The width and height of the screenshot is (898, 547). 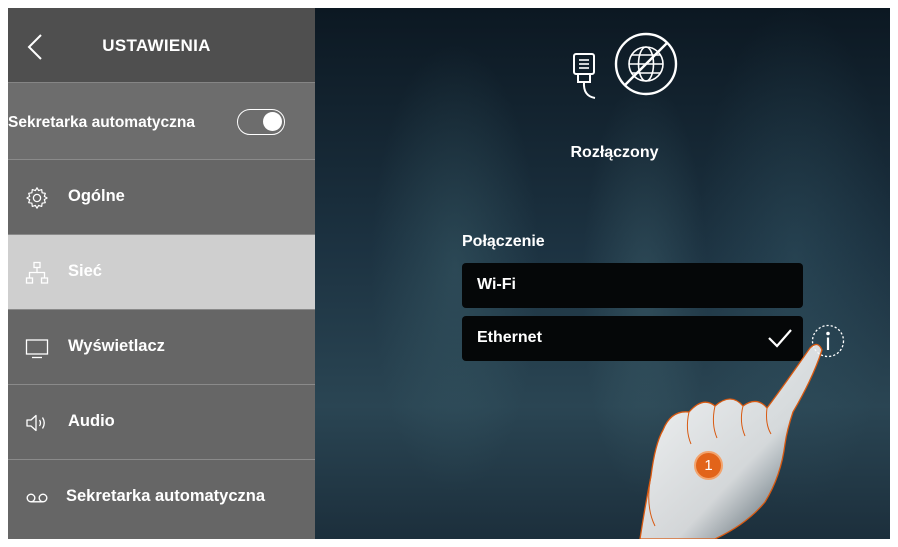 I want to click on pointing-hand-illustration, so click(x=731, y=441).